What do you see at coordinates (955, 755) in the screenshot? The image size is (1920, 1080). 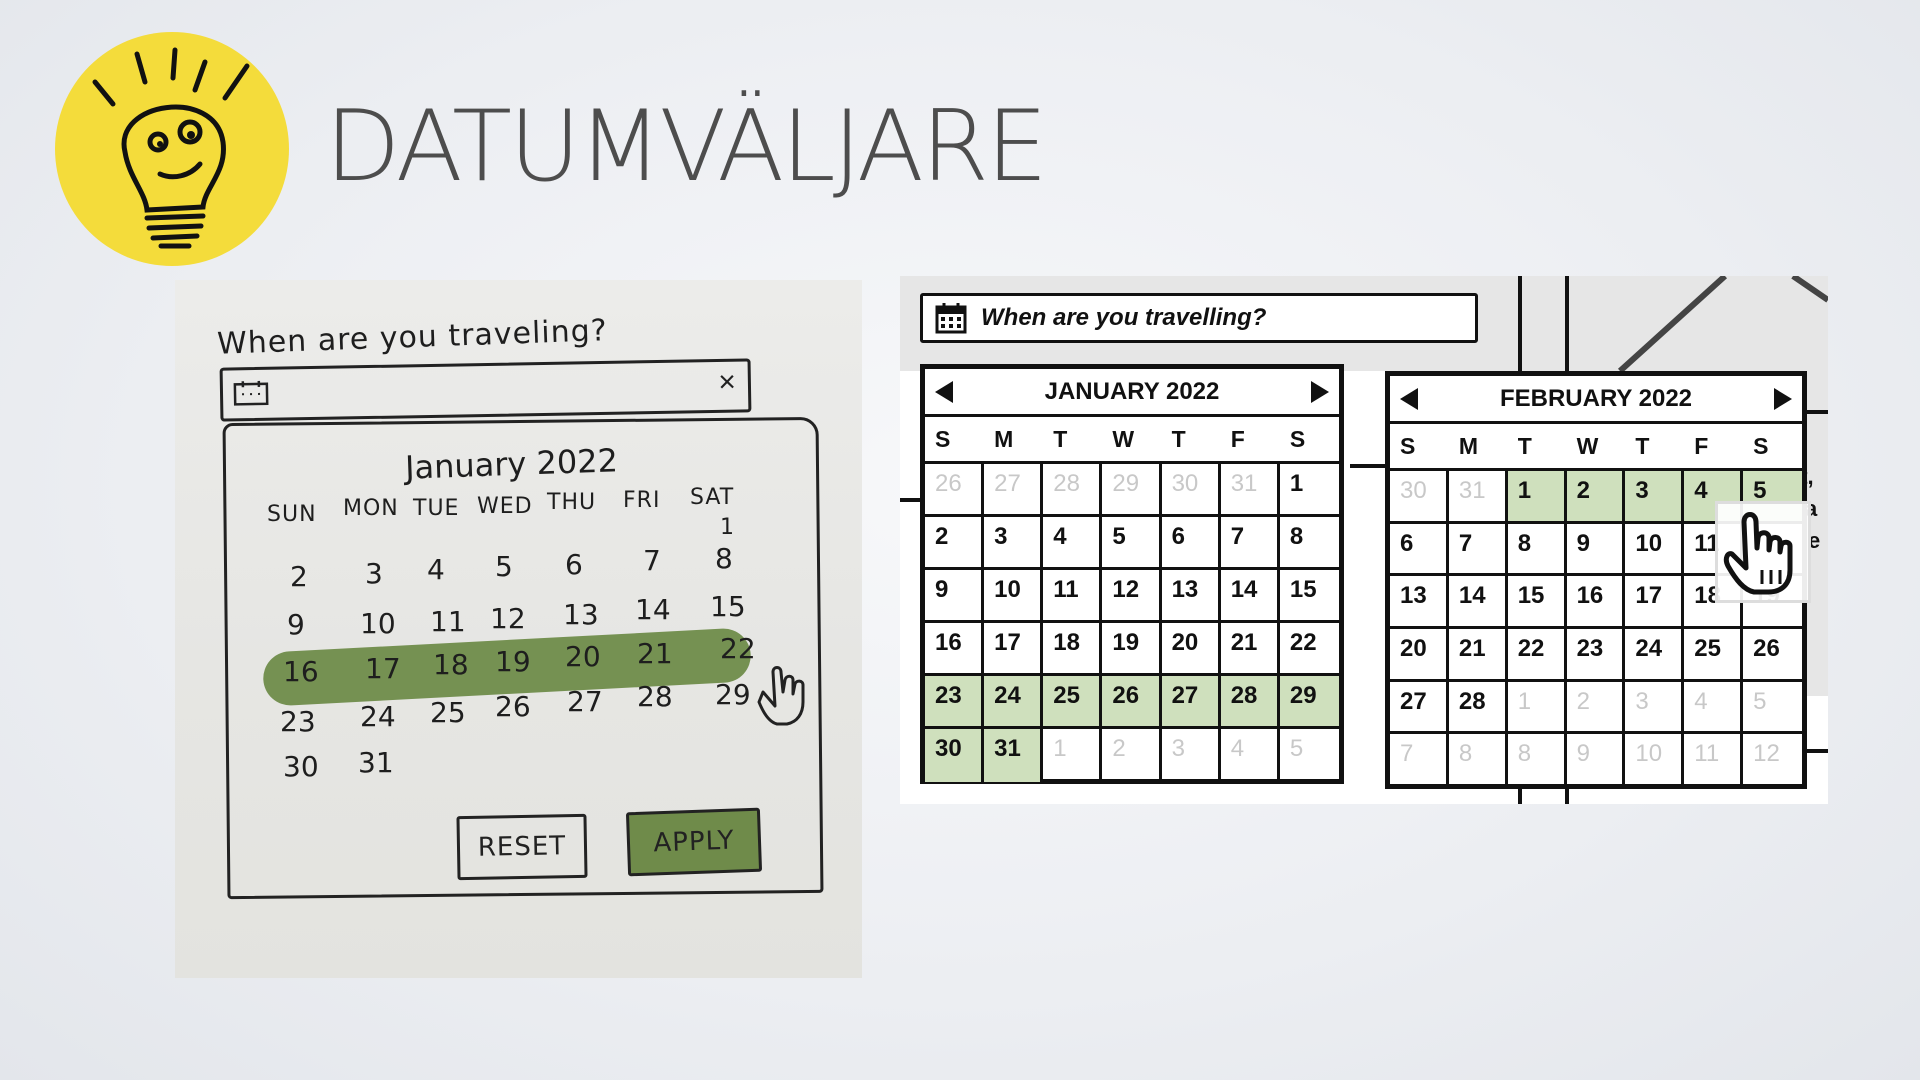 I see `day-cell-selected: 30` at bounding box center [955, 755].